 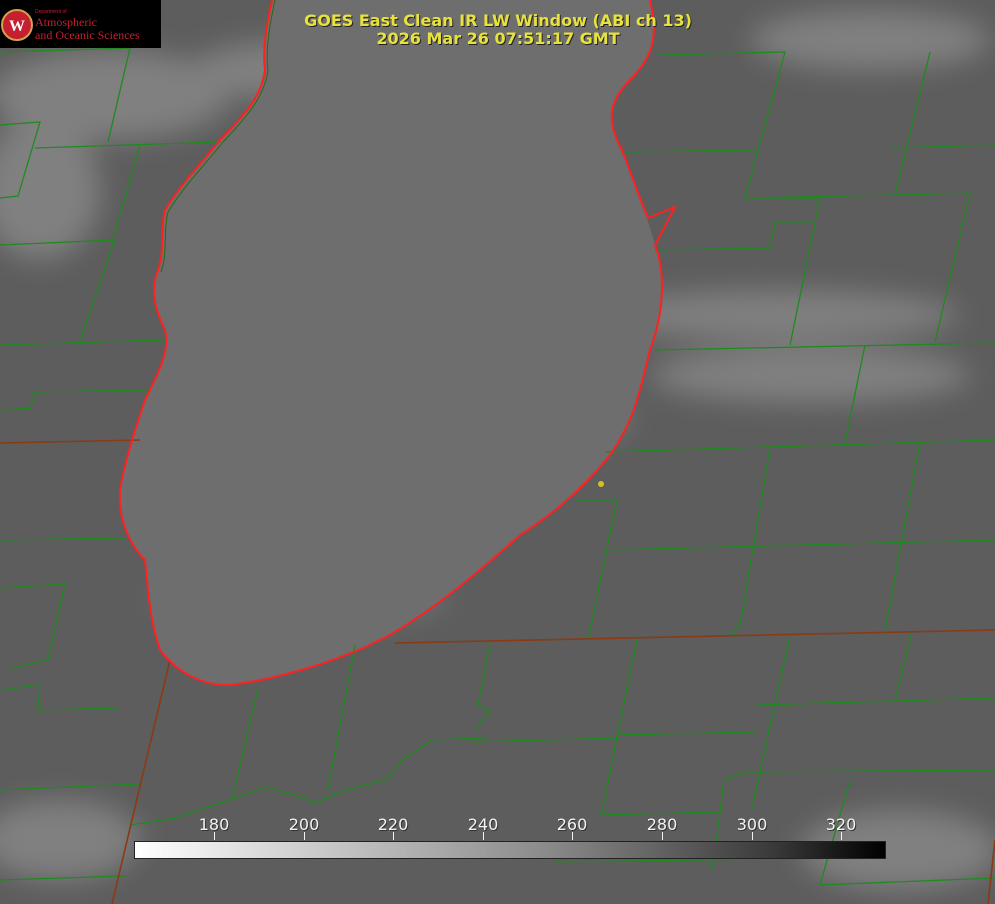 What do you see at coordinates (87, 35) in the screenshot?
I see `logo-line2: and Oceanic Sciences` at bounding box center [87, 35].